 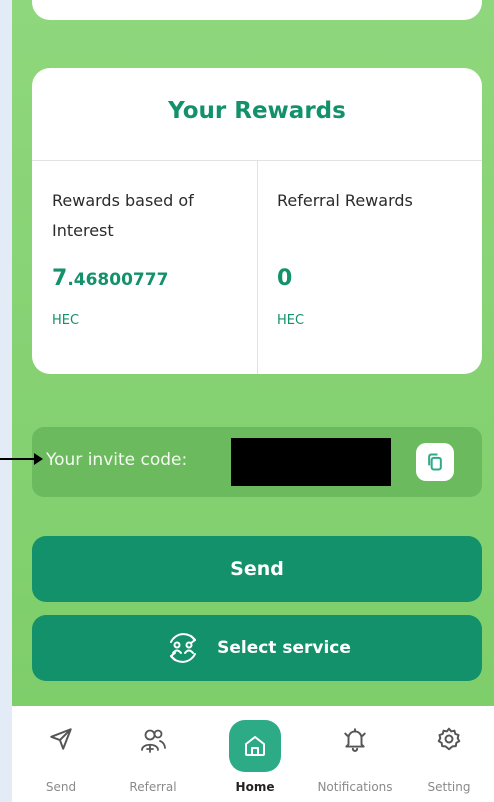 What do you see at coordinates (183, 648) in the screenshot?
I see `swap-users-icon` at bounding box center [183, 648].